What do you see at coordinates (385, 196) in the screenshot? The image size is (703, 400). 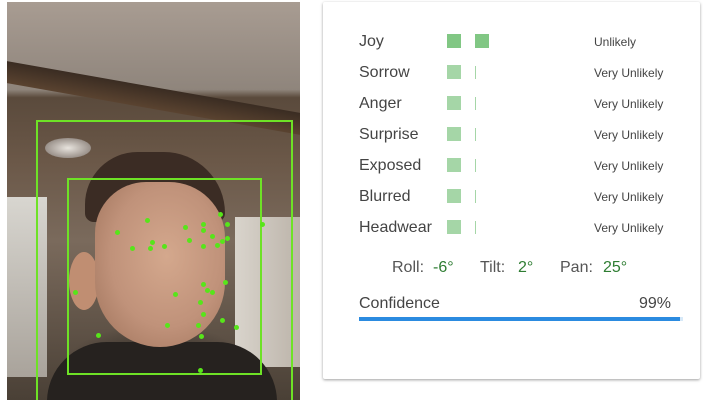 I see `emotion-label: Blurred` at bounding box center [385, 196].